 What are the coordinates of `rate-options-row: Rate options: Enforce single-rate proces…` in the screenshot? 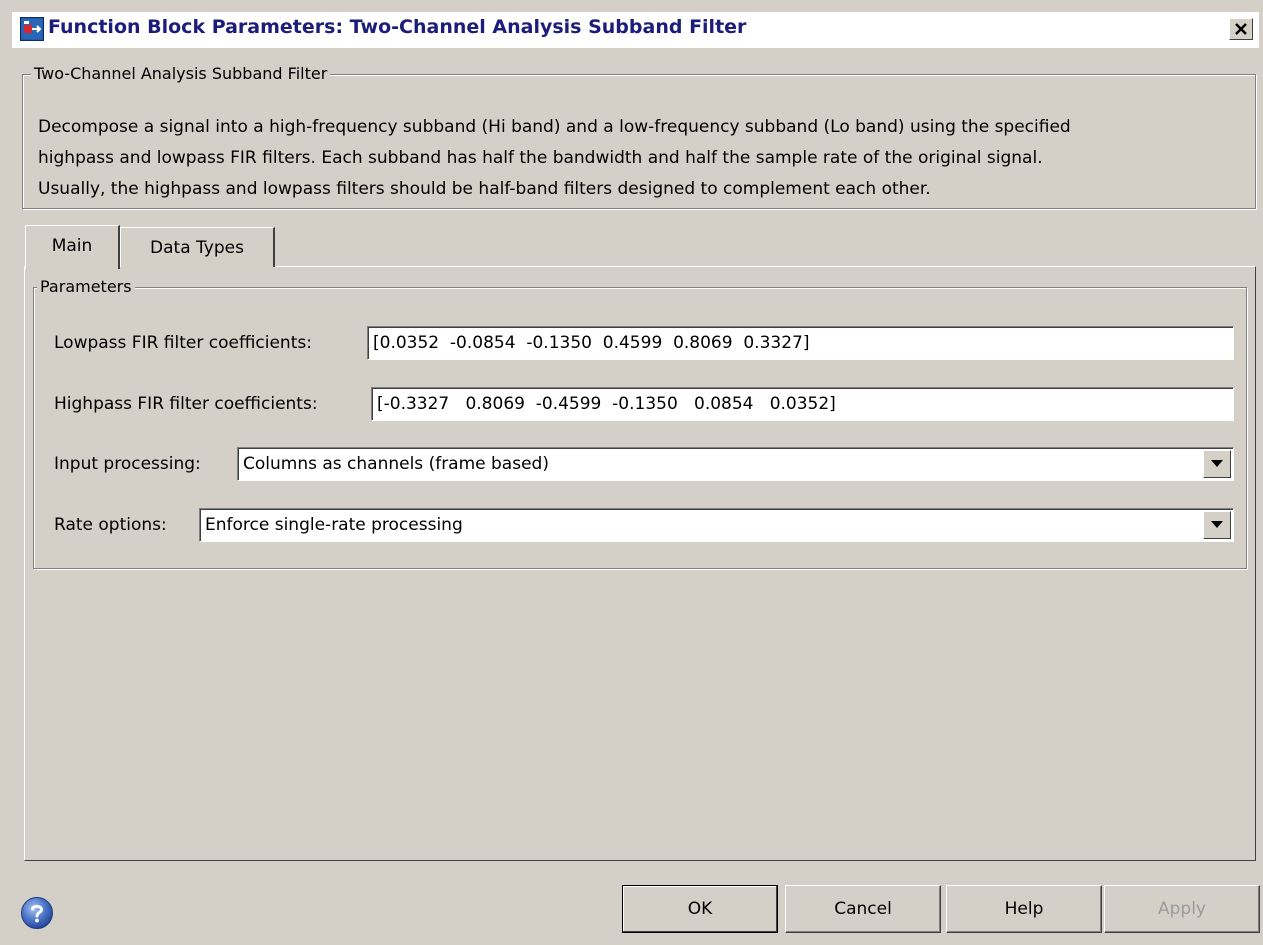 It's located at (644, 525).